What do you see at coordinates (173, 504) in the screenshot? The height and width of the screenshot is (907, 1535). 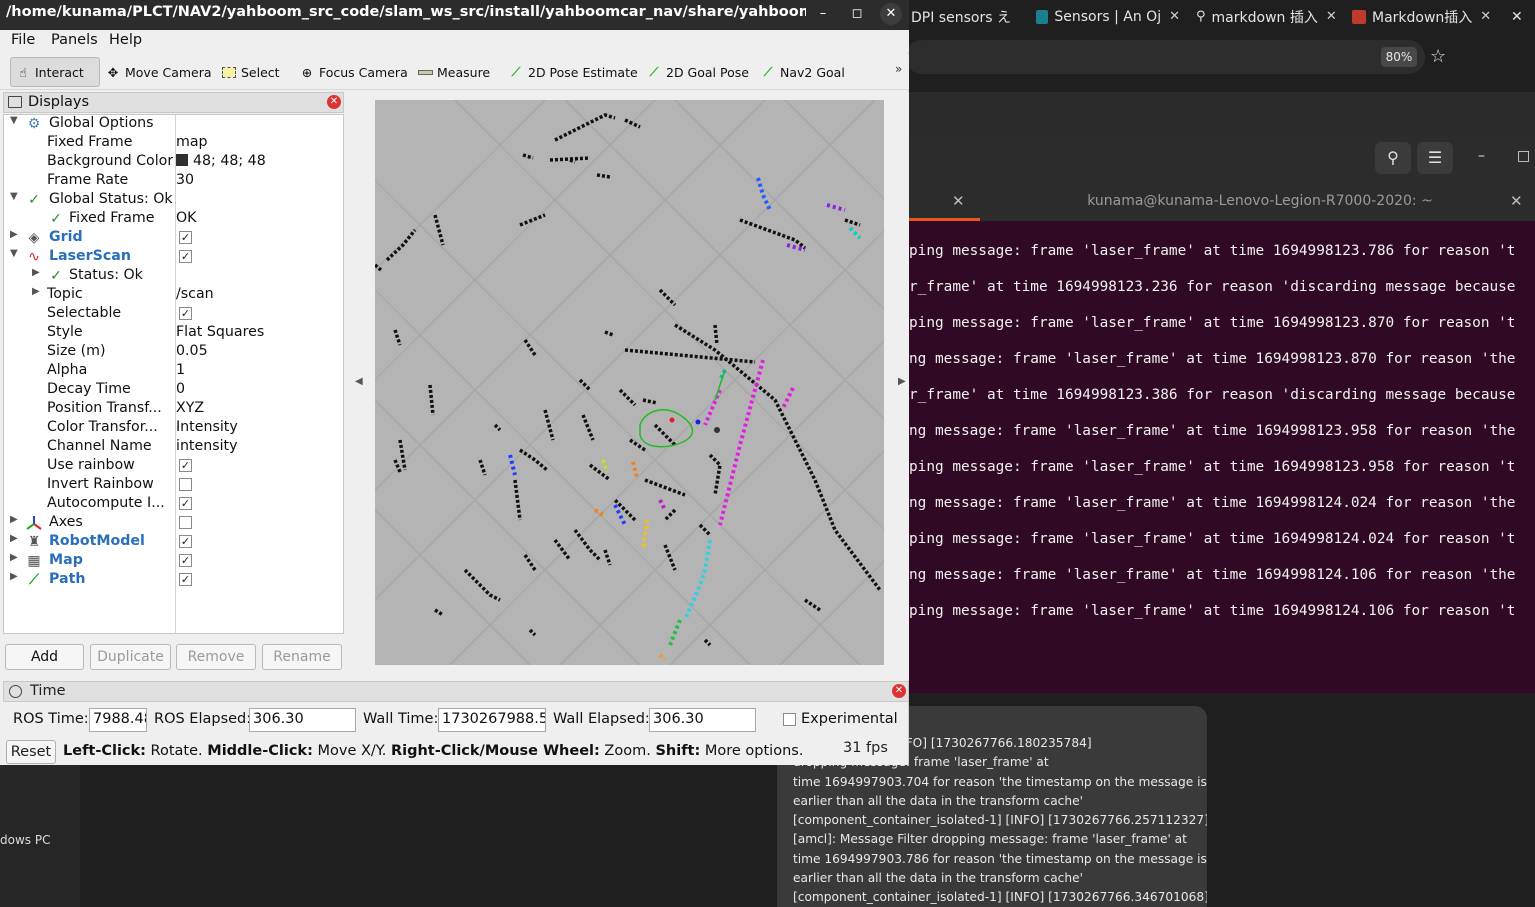 I see `tree-row-autocompute-intensity: Autocompute I... ✓` at bounding box center [173, 504].